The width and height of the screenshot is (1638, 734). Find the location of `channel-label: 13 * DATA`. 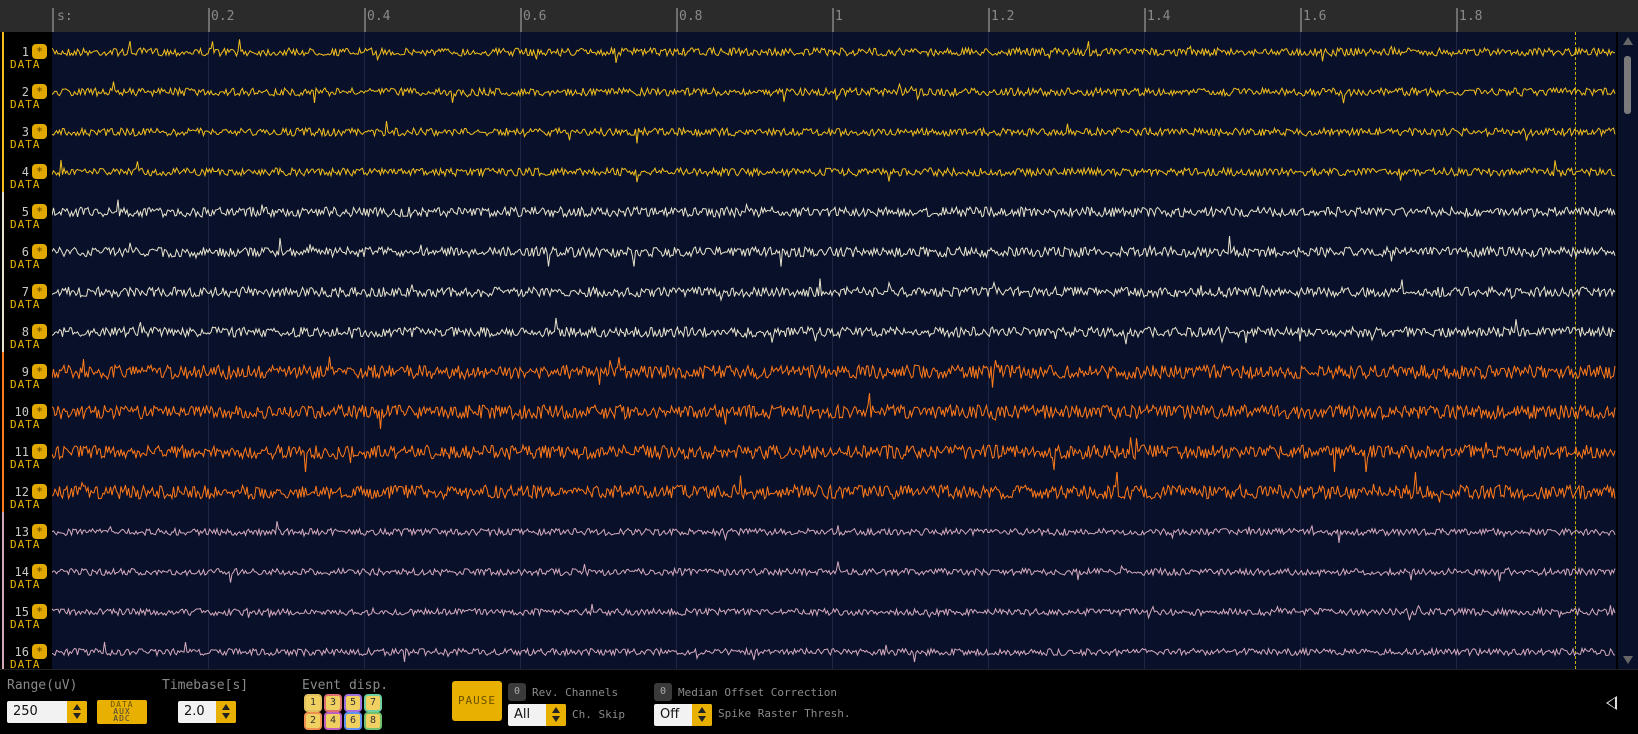

channel-label: 13 * DATA is located at coordinates (25, 532).